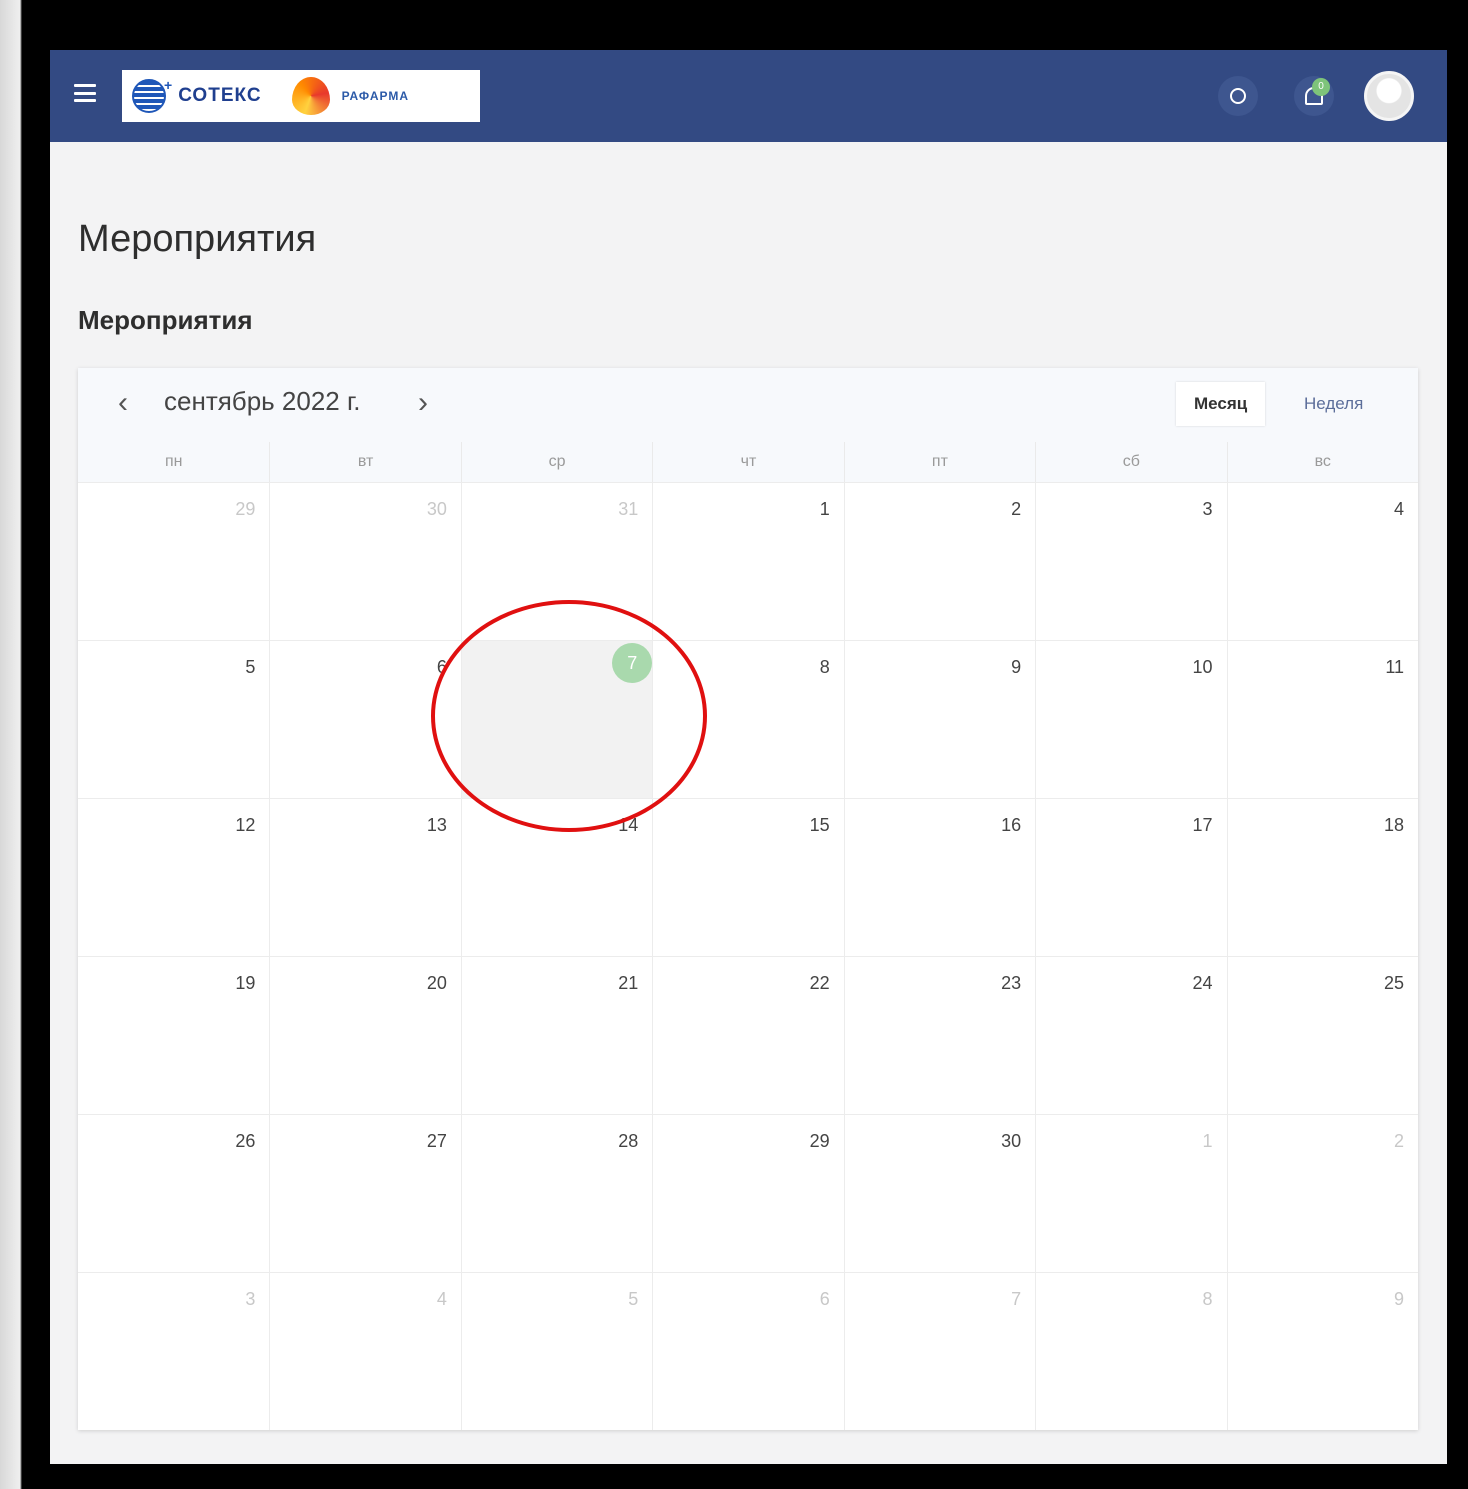  I want to click on week-view-button: Неделя, so click(1333, 404).